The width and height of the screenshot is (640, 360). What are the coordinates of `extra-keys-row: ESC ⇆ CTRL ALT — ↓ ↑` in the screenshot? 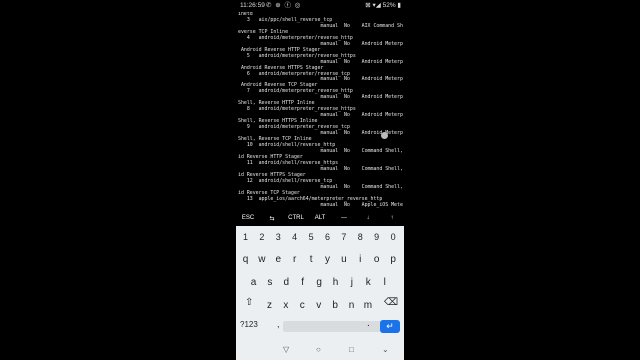 It's located at (320, 218).